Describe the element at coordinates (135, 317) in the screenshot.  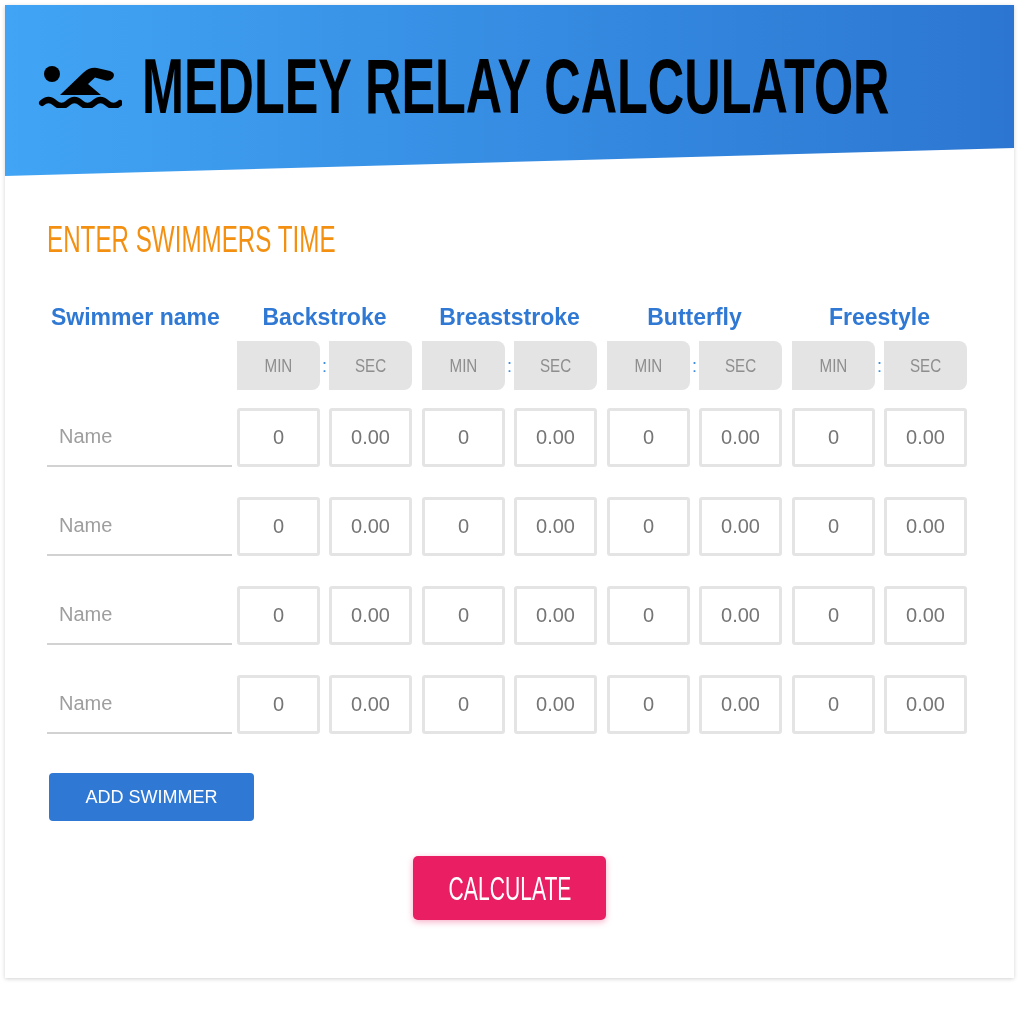
I see `column-heading: Swimmer name` at that location.